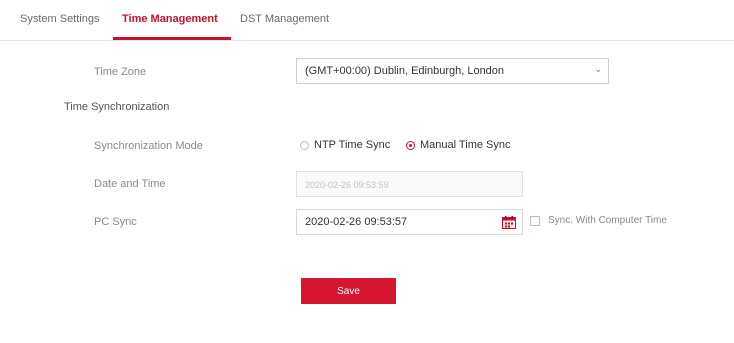  Describe the element at coordinates (170, 19) in the screenshot. I see `tab-time-management: Time Management` at that location.